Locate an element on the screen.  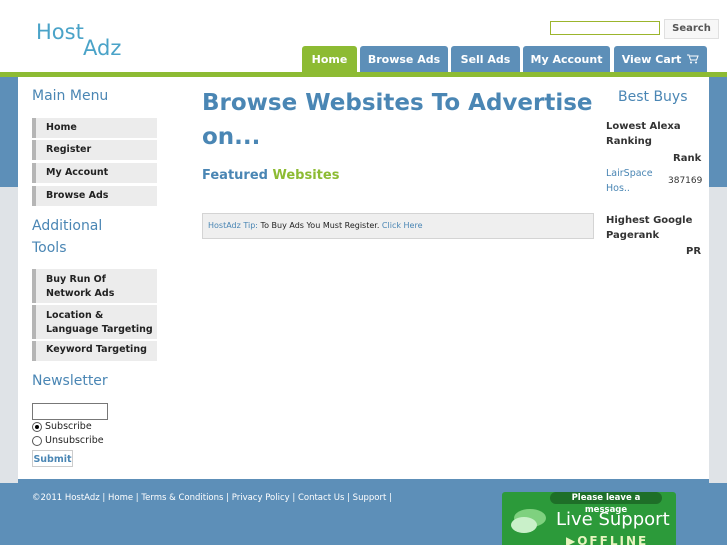
sidebar-item-home: Home is located at coordinates (94, 128).